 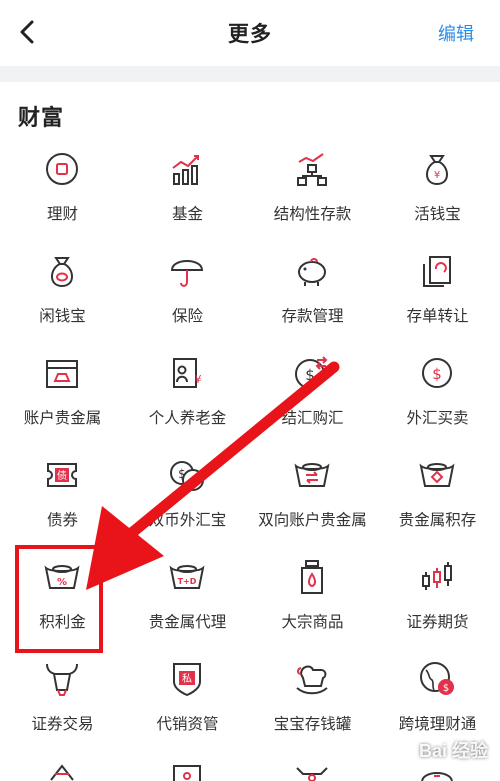 What do you see at coordinates (437, 679) in the screenshot?
I see `globe-dollar-icon: $` at bounding box center [437, 679].